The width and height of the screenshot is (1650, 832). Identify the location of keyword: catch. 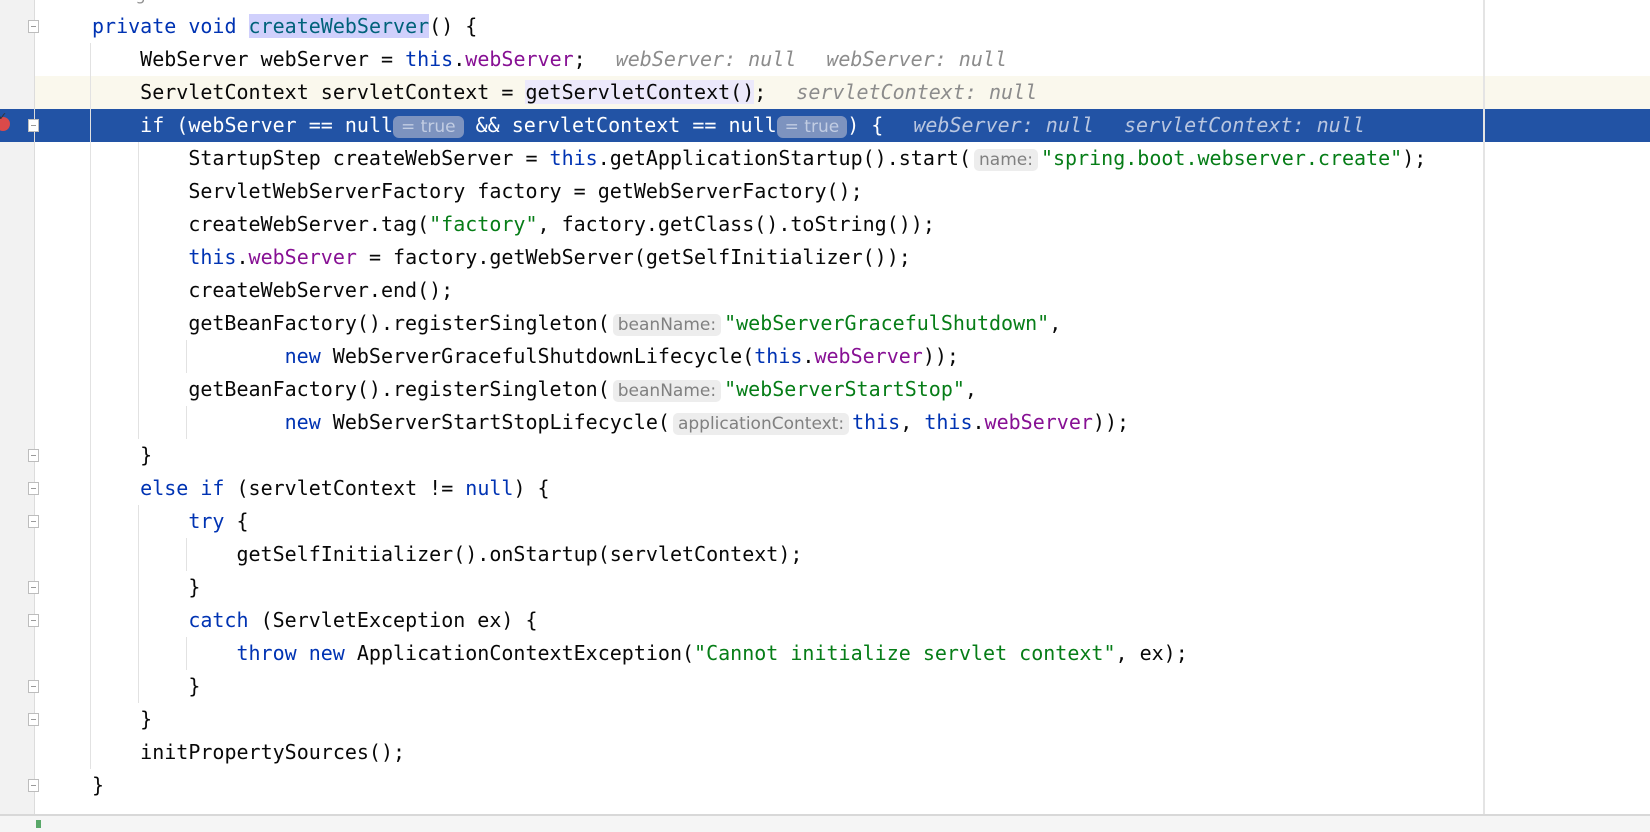
(218, 620).